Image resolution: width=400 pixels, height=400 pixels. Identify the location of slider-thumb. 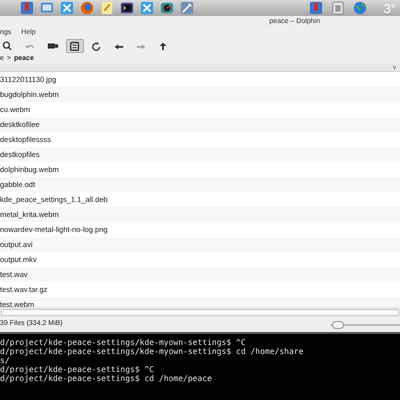
(338, 324).